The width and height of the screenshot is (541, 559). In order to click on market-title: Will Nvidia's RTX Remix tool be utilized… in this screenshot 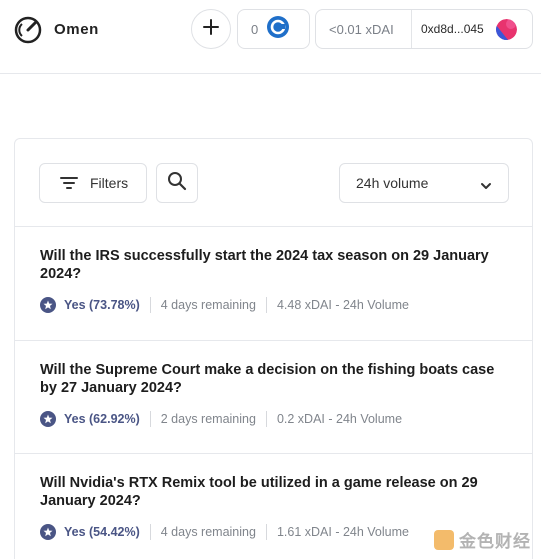, I will do `click(275, 492)`.